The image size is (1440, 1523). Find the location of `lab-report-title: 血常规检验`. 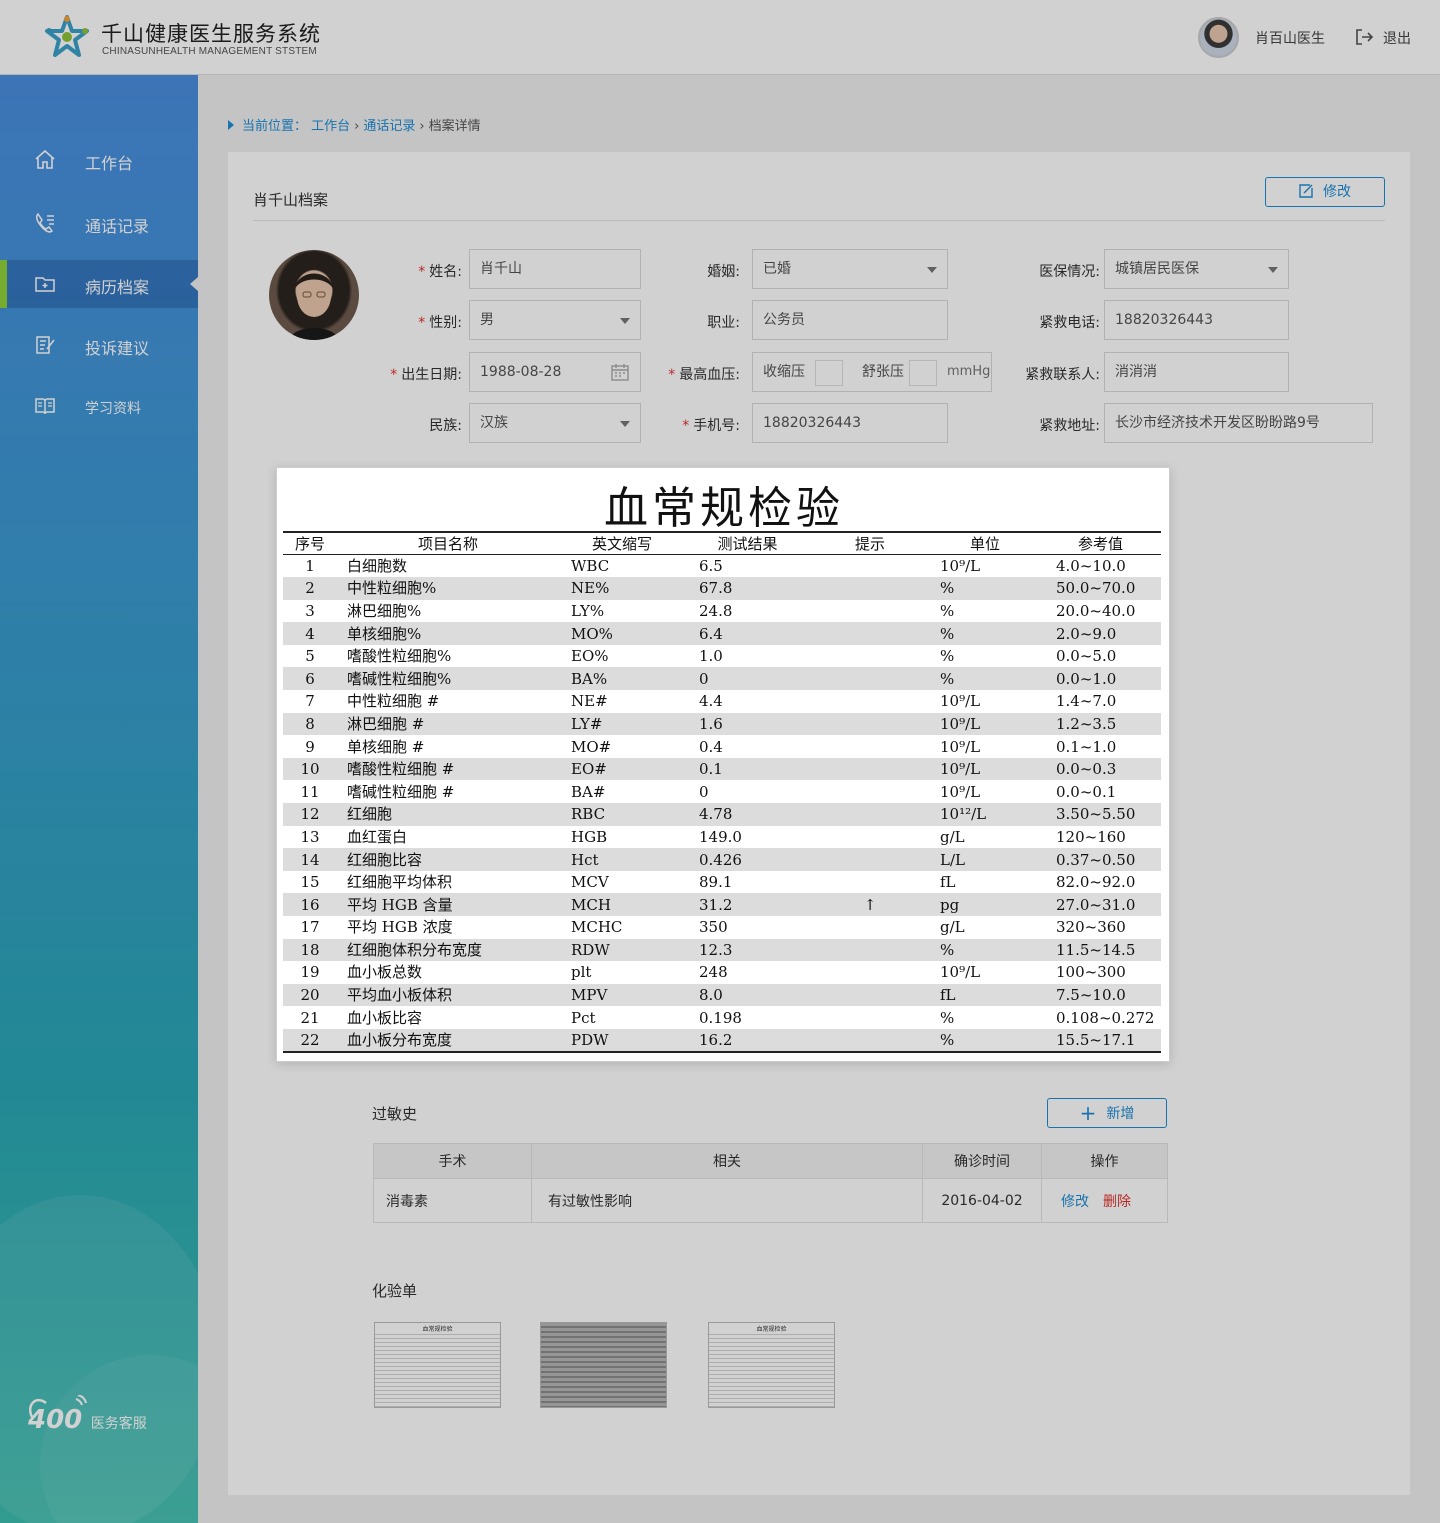

lab-report-title: 血常规检验 is located at coordinates (724, 508).